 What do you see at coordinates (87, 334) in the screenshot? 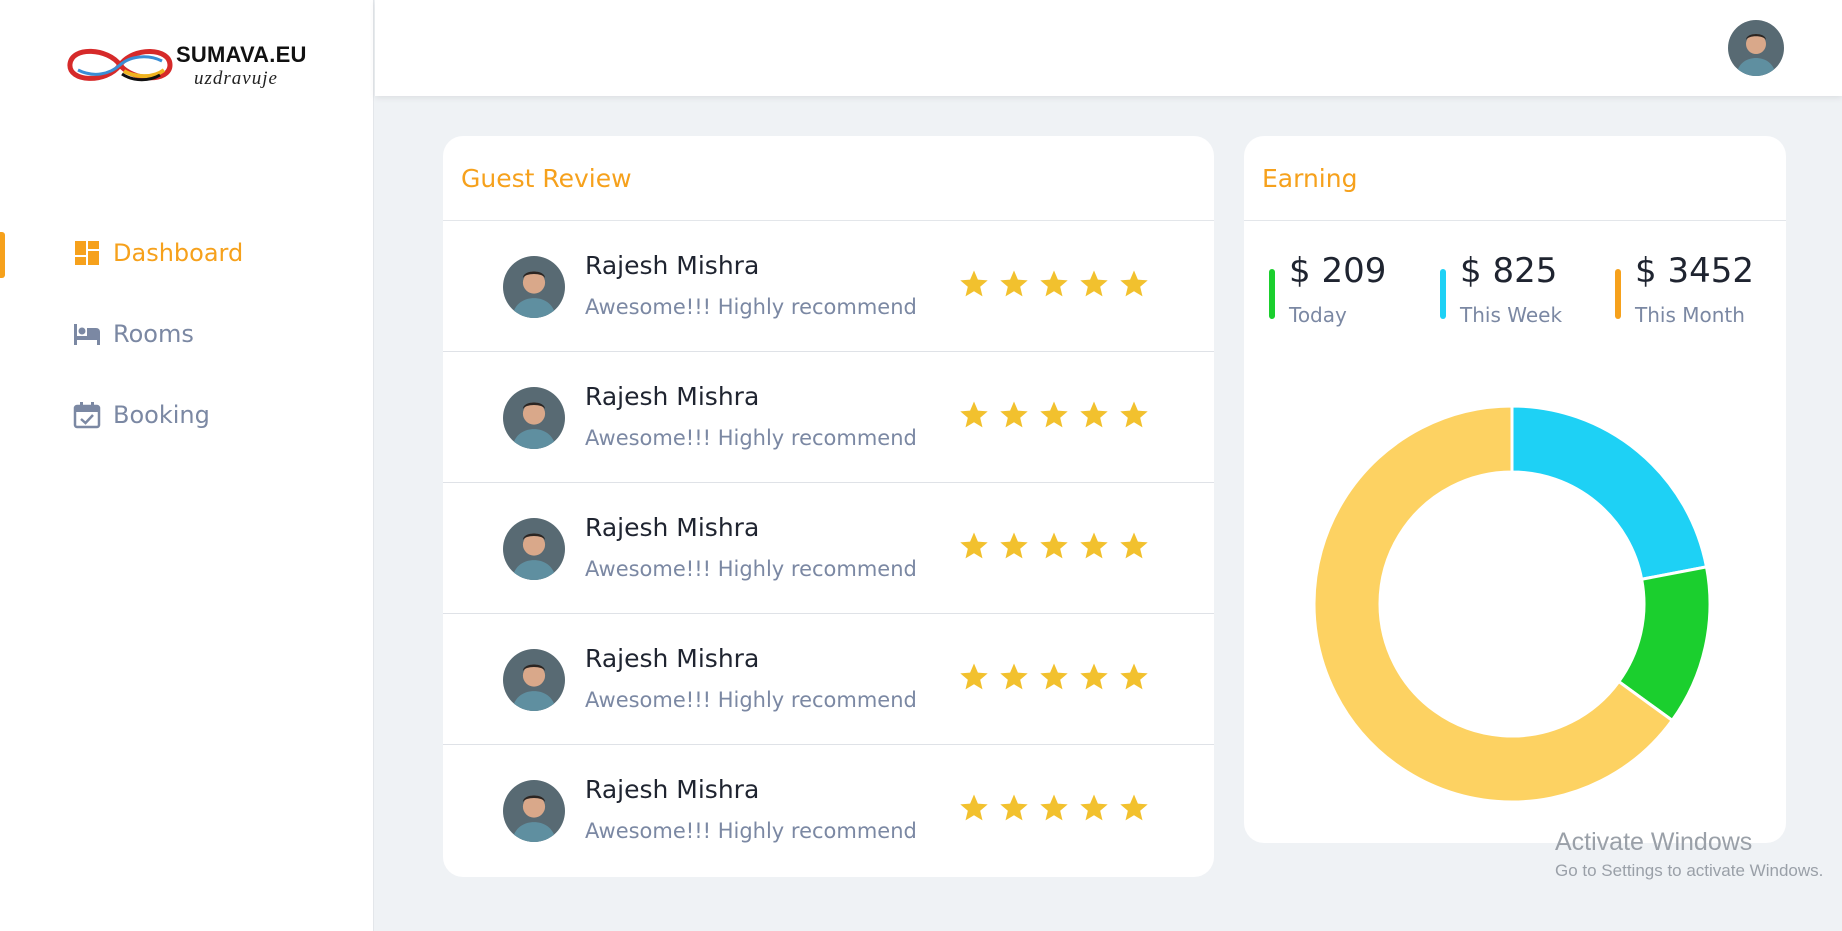
I see `bed-icon` at bounding box center [87, 334].